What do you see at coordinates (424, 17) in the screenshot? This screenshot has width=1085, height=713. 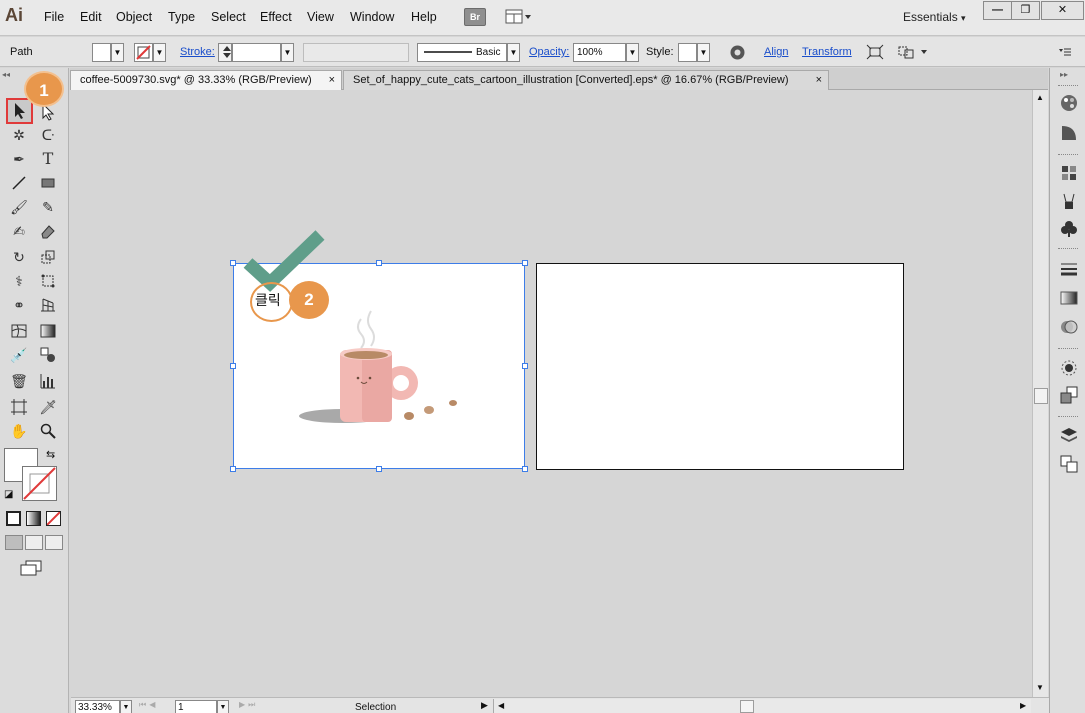 I see `menu-help: Help` at bounding box center [424, 17].